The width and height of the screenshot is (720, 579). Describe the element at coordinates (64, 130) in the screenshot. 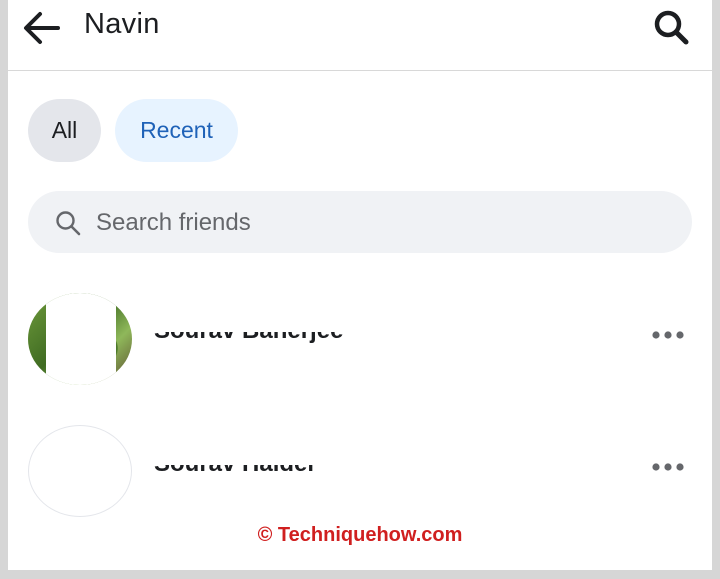

I see `filter-chip-all: All` at that location.